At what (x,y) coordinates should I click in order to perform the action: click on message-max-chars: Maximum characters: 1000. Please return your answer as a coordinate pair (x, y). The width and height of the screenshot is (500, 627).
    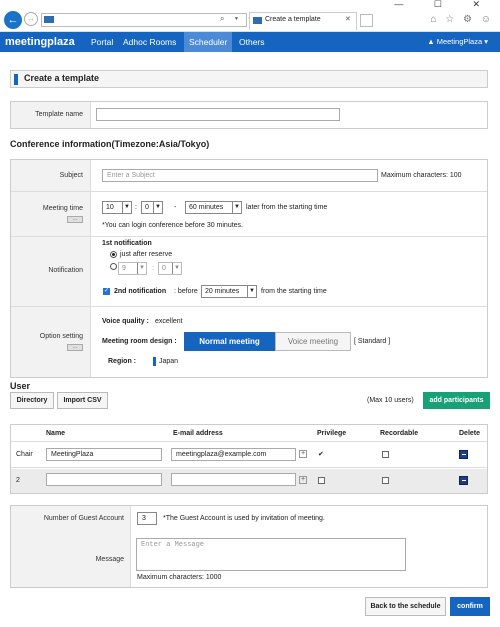
    Looking at the image, I should click on (179, 577).